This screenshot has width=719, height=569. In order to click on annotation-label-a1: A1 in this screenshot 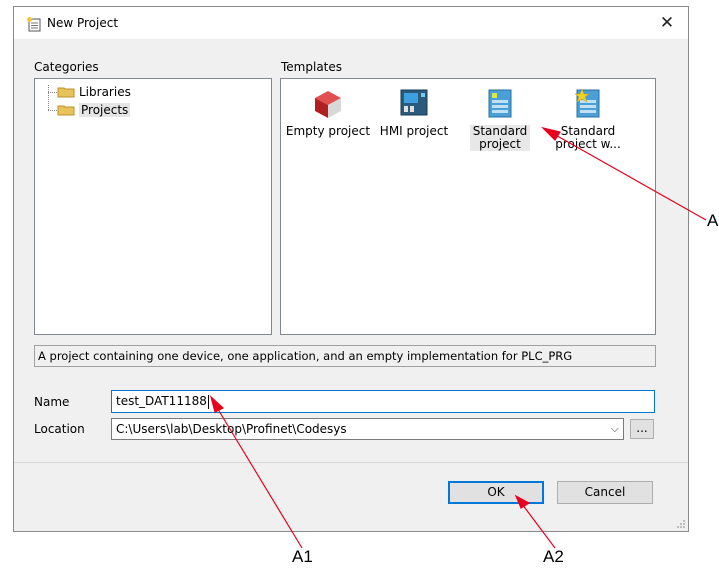, I will do `click(302, 556)`.